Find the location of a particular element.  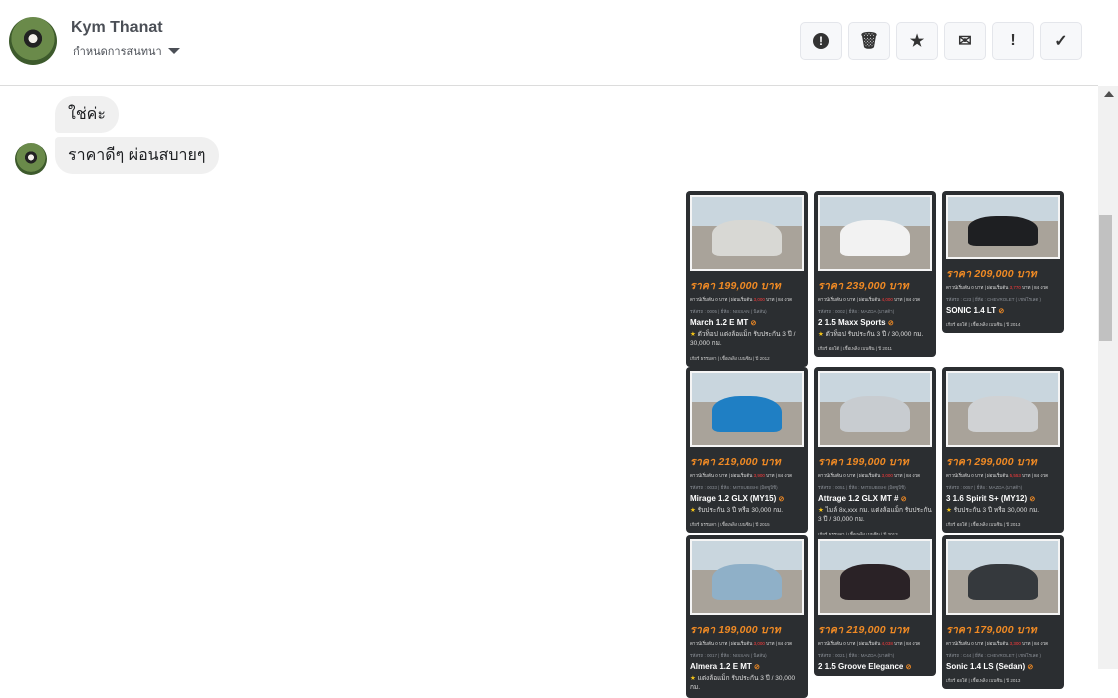

star-button: ★ is located at coordinates (917, 41).